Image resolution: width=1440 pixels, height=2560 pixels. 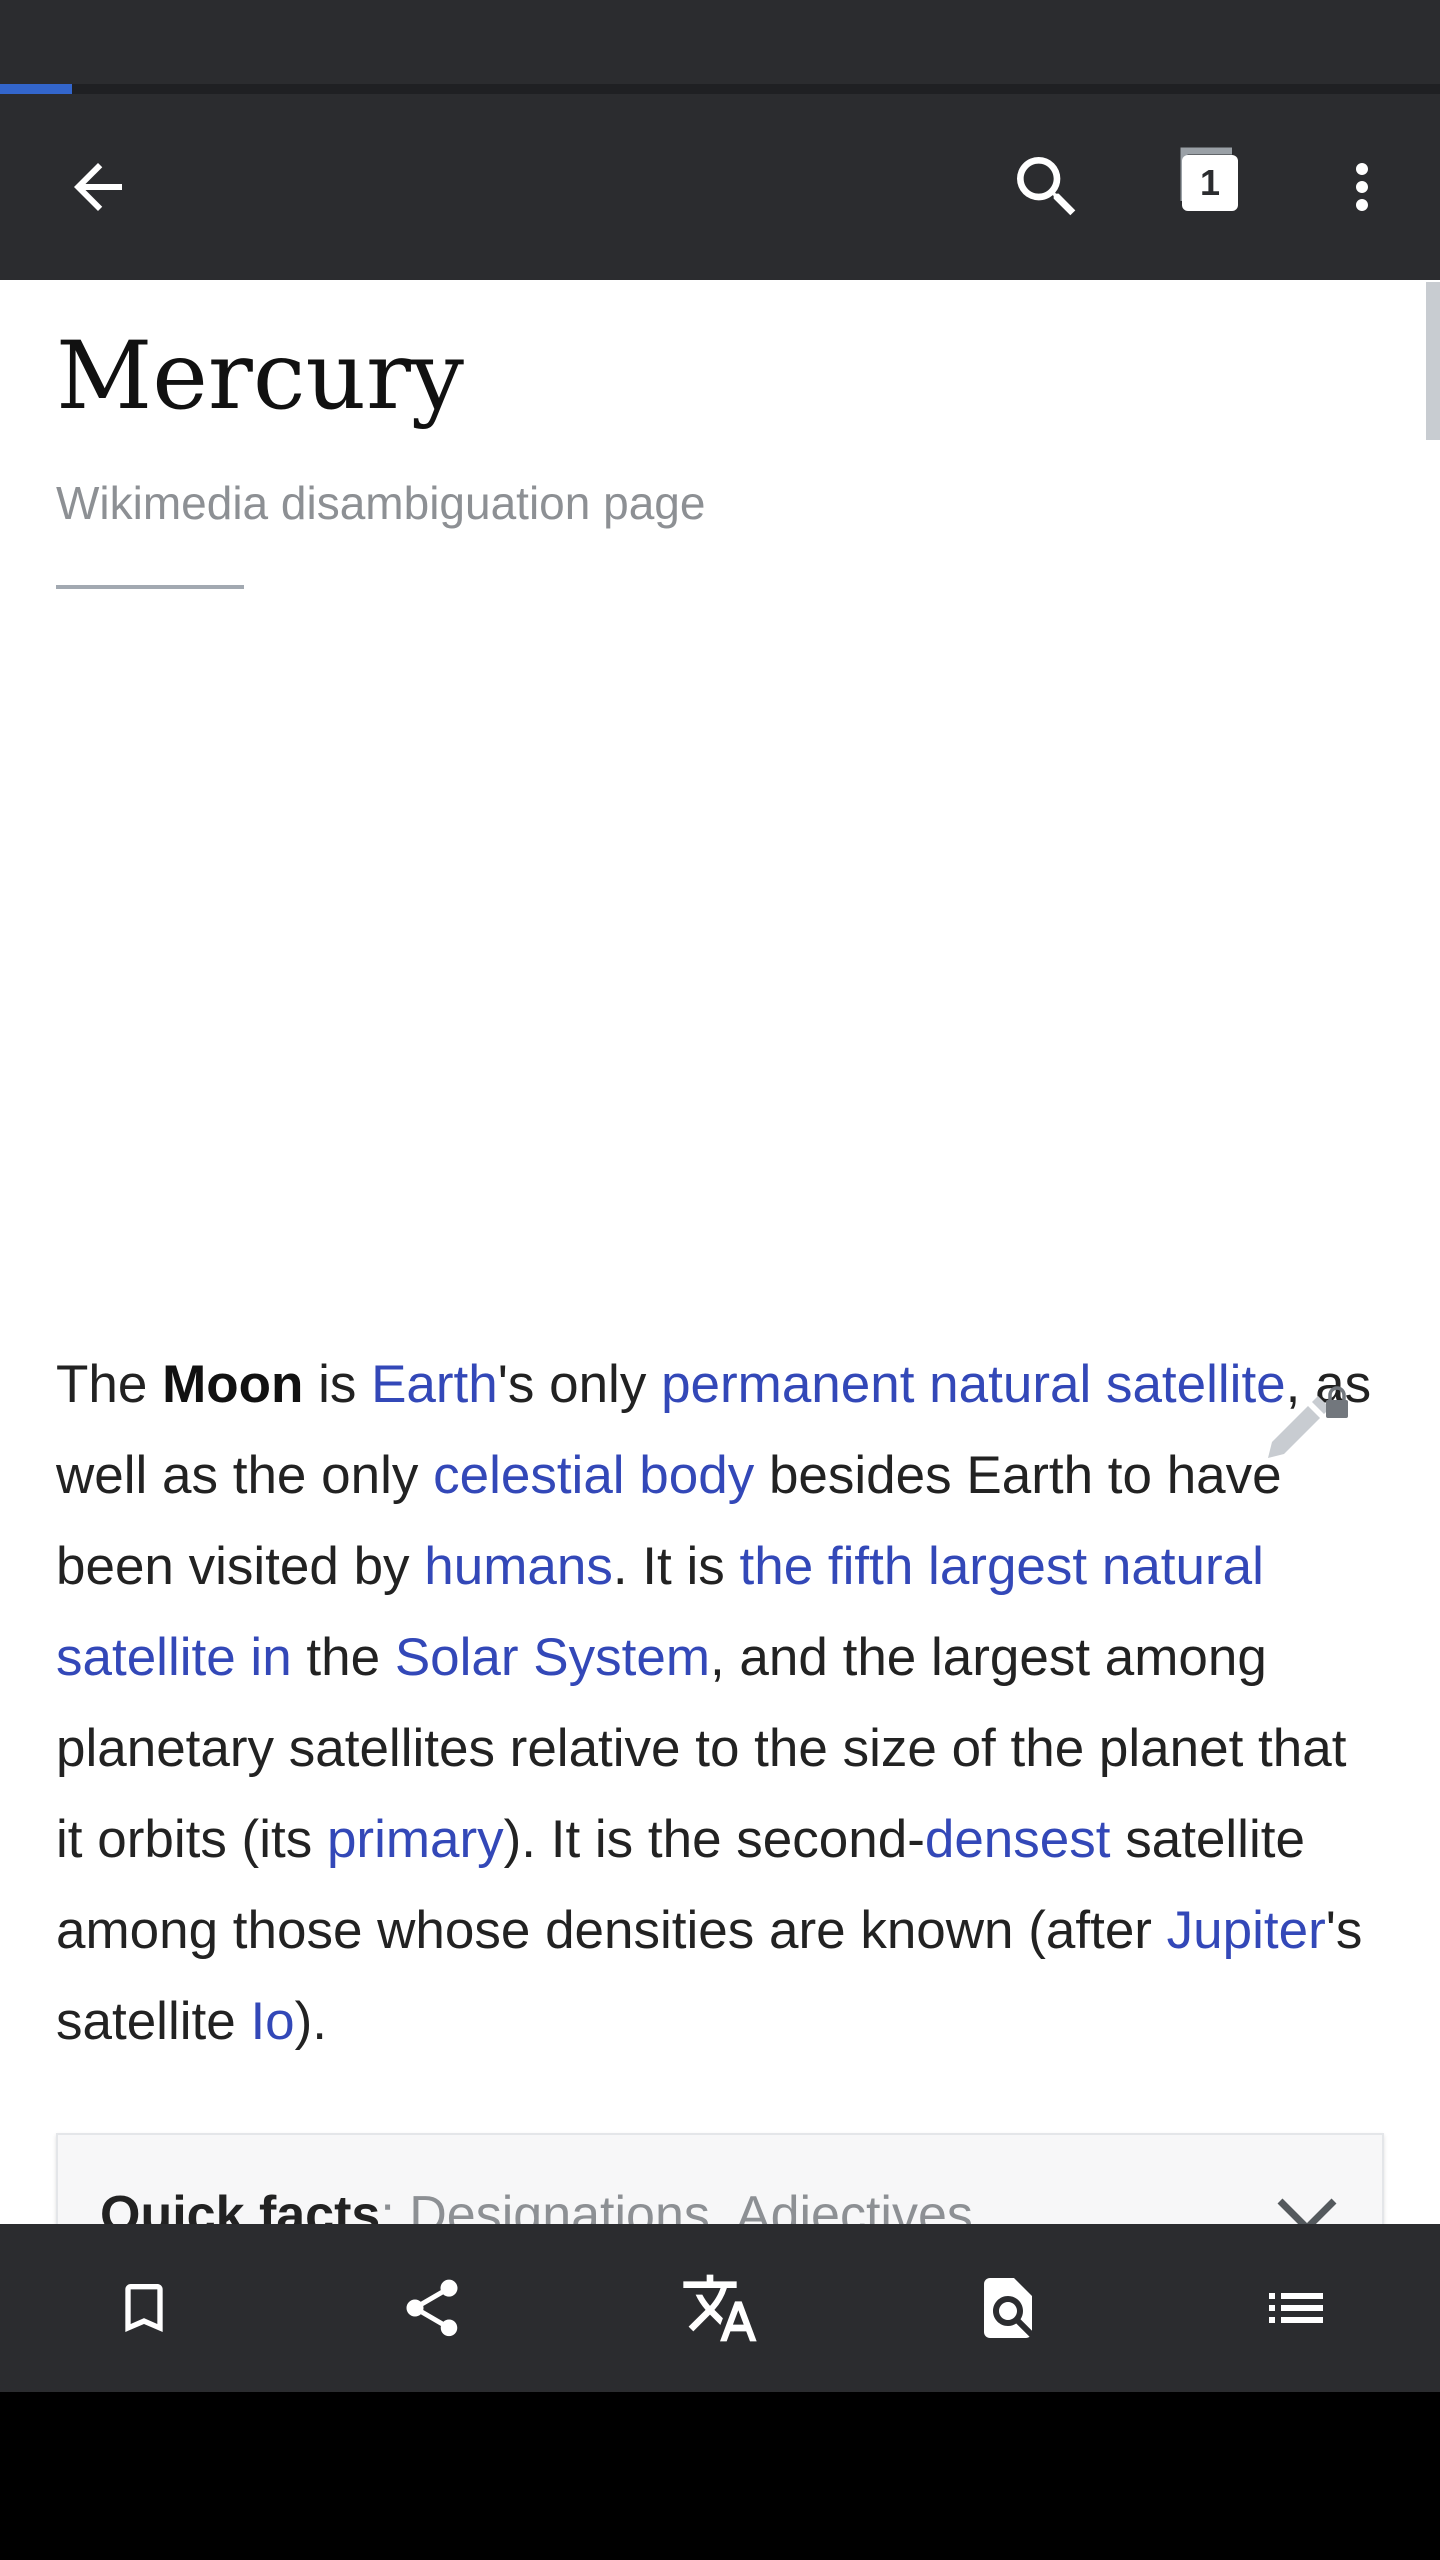 I want to click on top-toolbar: 1, so click(x=720, y=187).